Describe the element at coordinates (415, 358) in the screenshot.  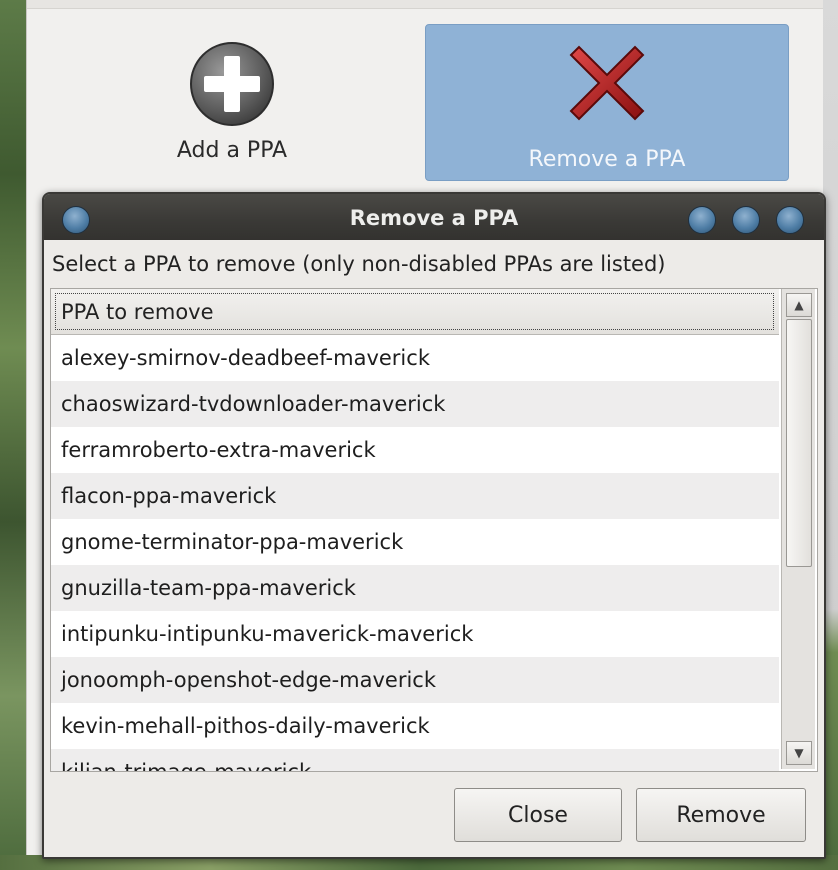
I see `list-item: alexey-smirnov-deadbeef-maverick` at that location.